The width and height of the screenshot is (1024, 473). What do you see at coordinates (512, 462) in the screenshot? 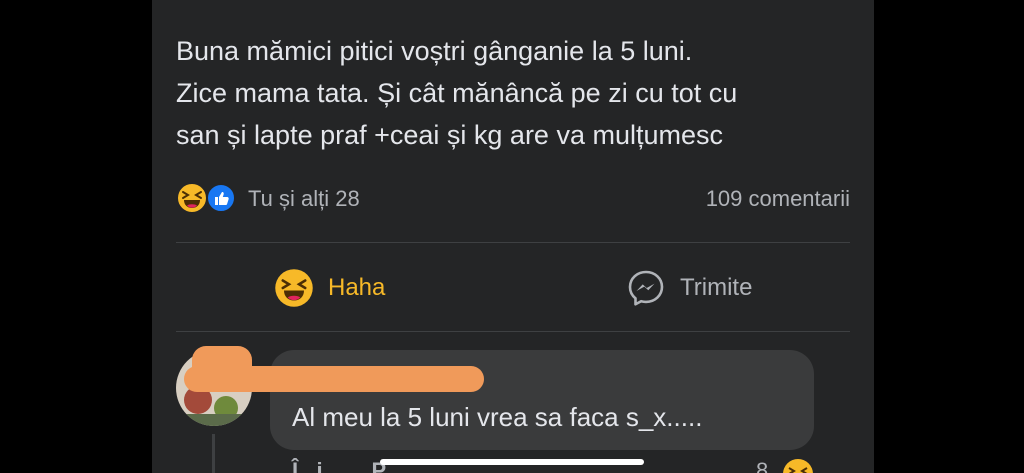
I see `home-indicator` at bounding box center [512, 462].